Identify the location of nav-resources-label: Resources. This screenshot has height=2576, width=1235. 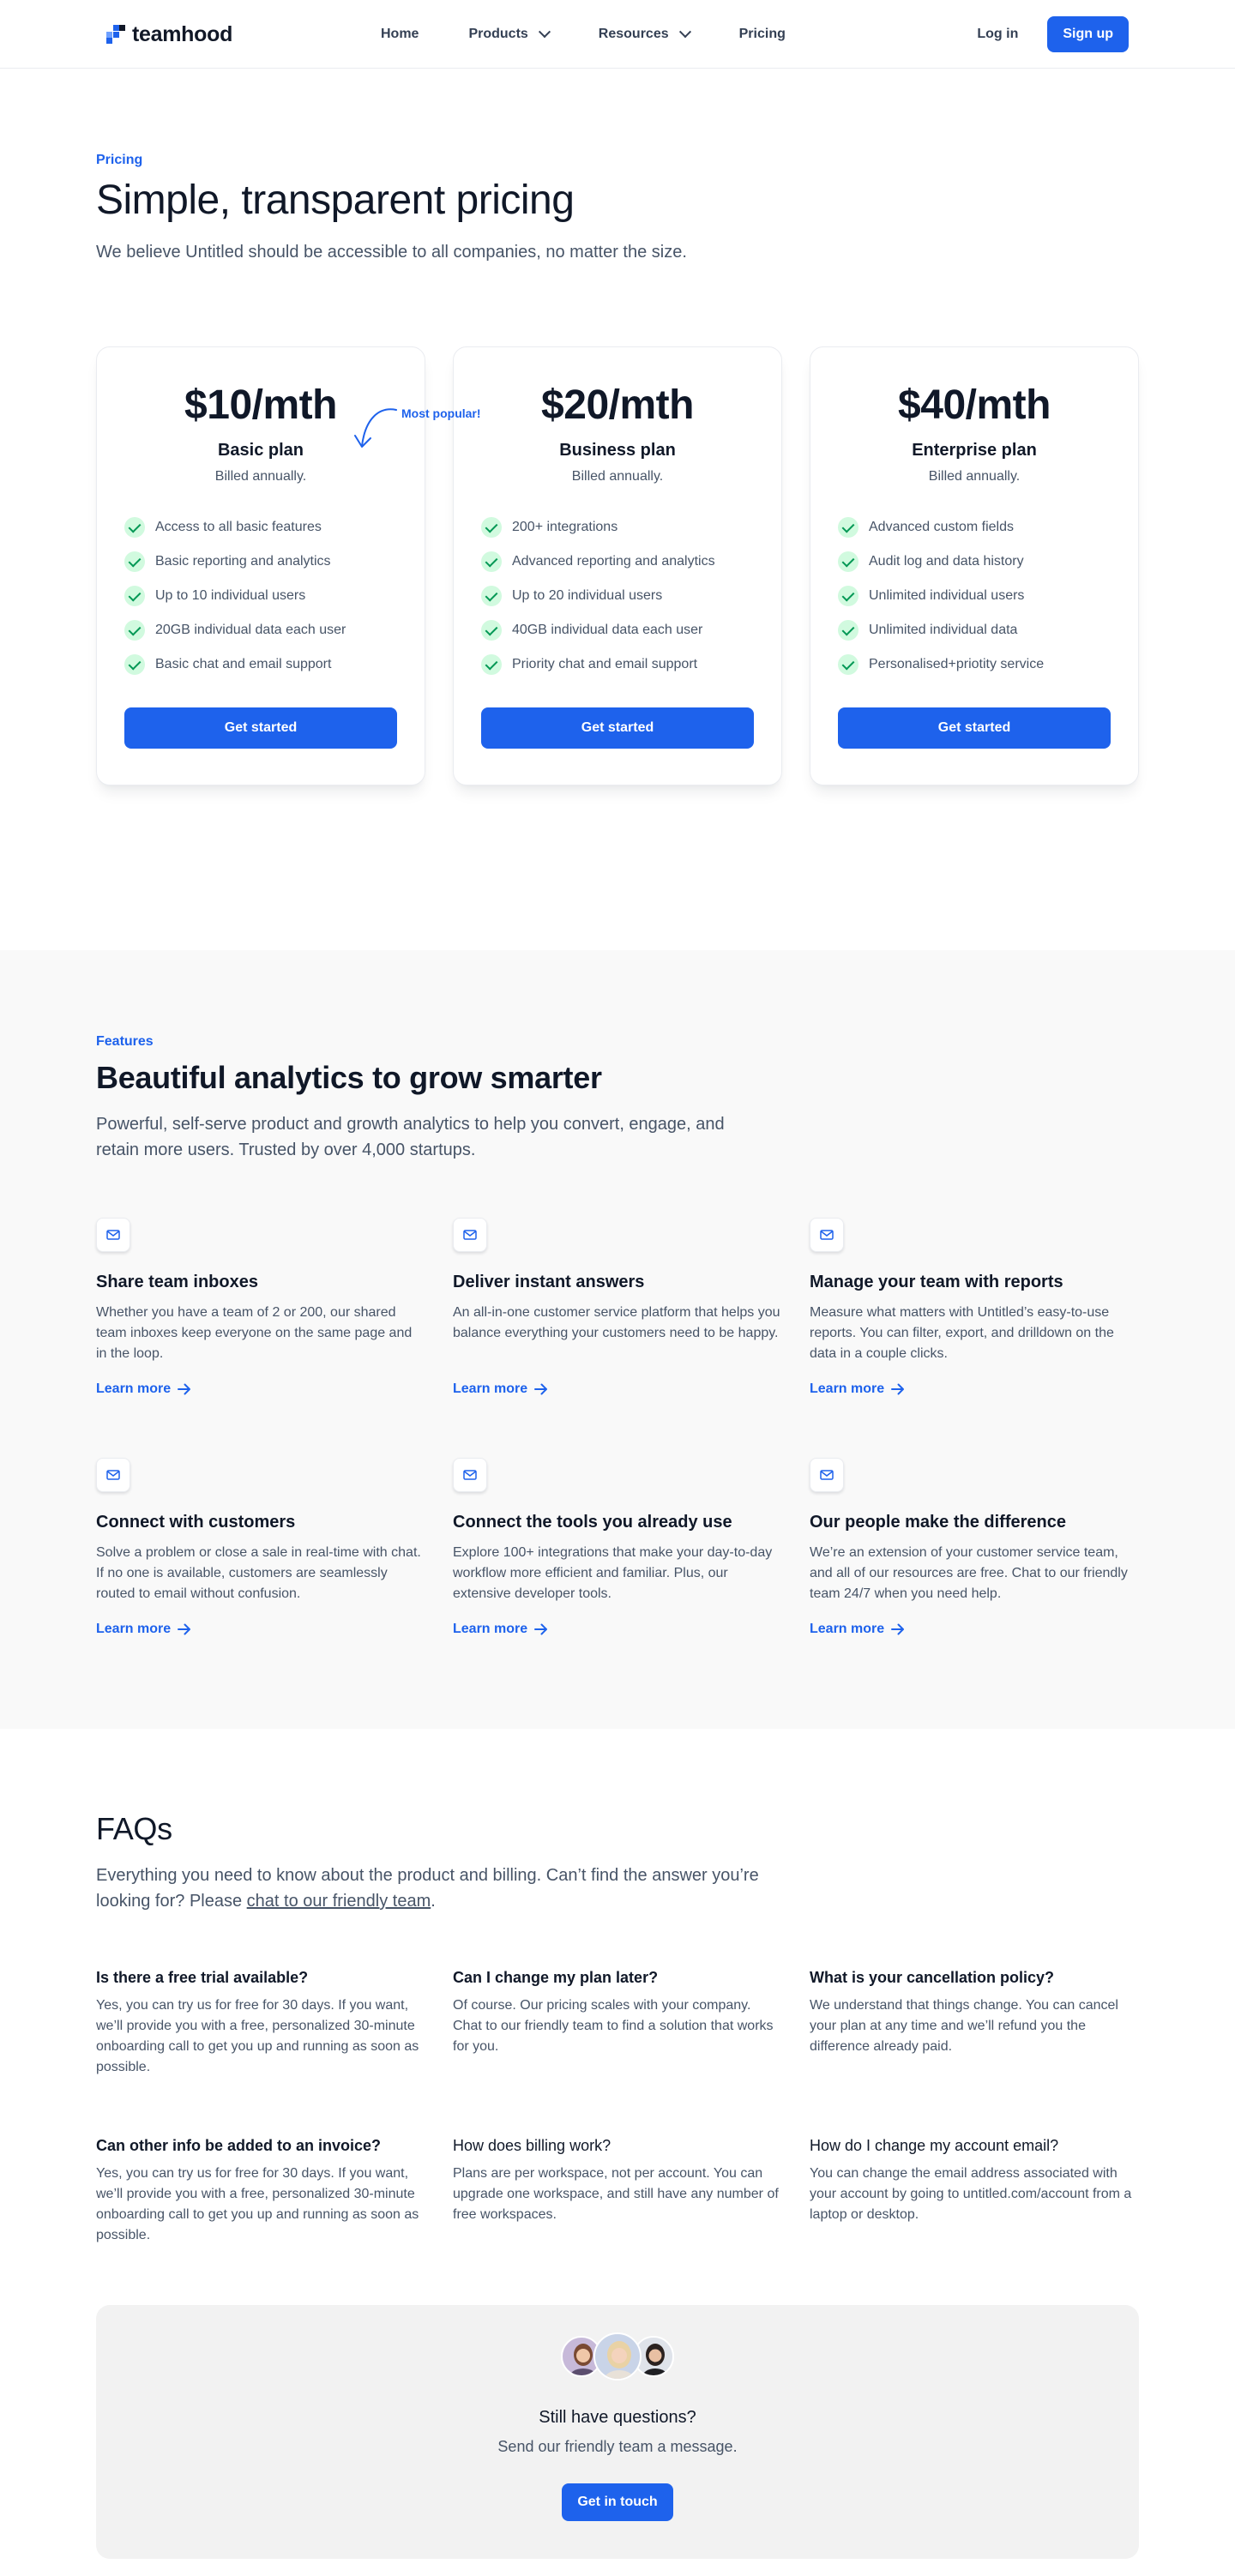
(633, 34).